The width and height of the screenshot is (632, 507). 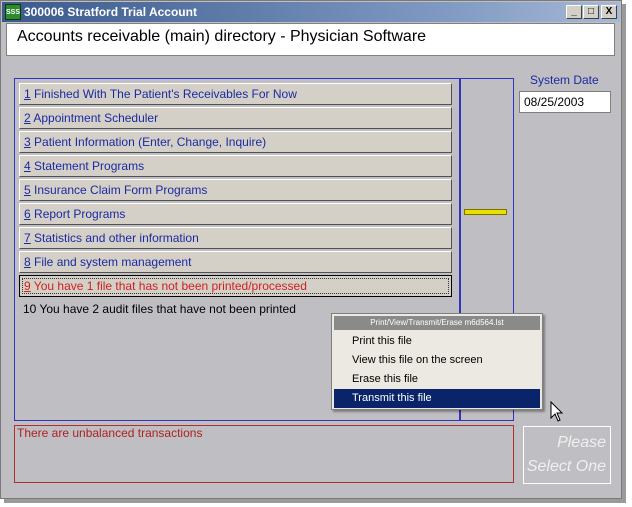 What do you see at coordinates (574, 12) in the screenshot?
I see `minimize-button: _` at bounding box center [574, 12].